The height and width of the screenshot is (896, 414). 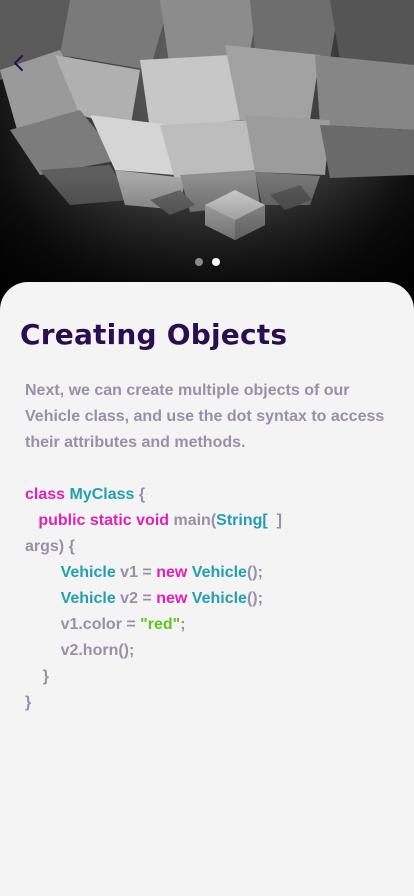 I want to click on code-token: {, so click(x=140, y=494).